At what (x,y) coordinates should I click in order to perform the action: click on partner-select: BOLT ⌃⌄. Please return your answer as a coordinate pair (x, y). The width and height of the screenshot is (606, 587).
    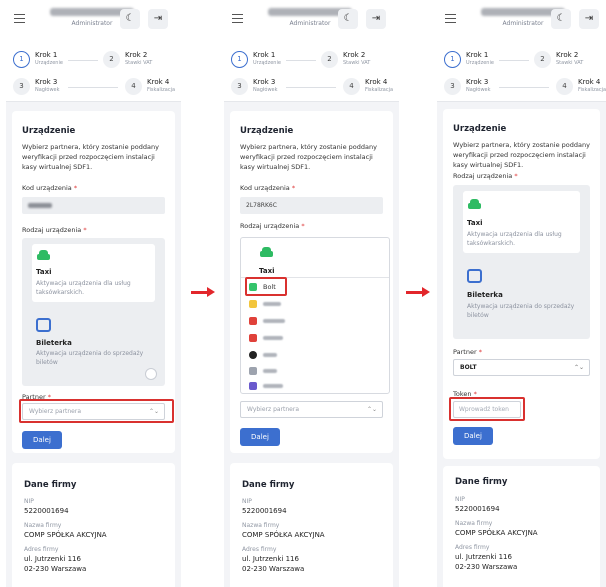
    Looking at the image, I should click on (521, 367).